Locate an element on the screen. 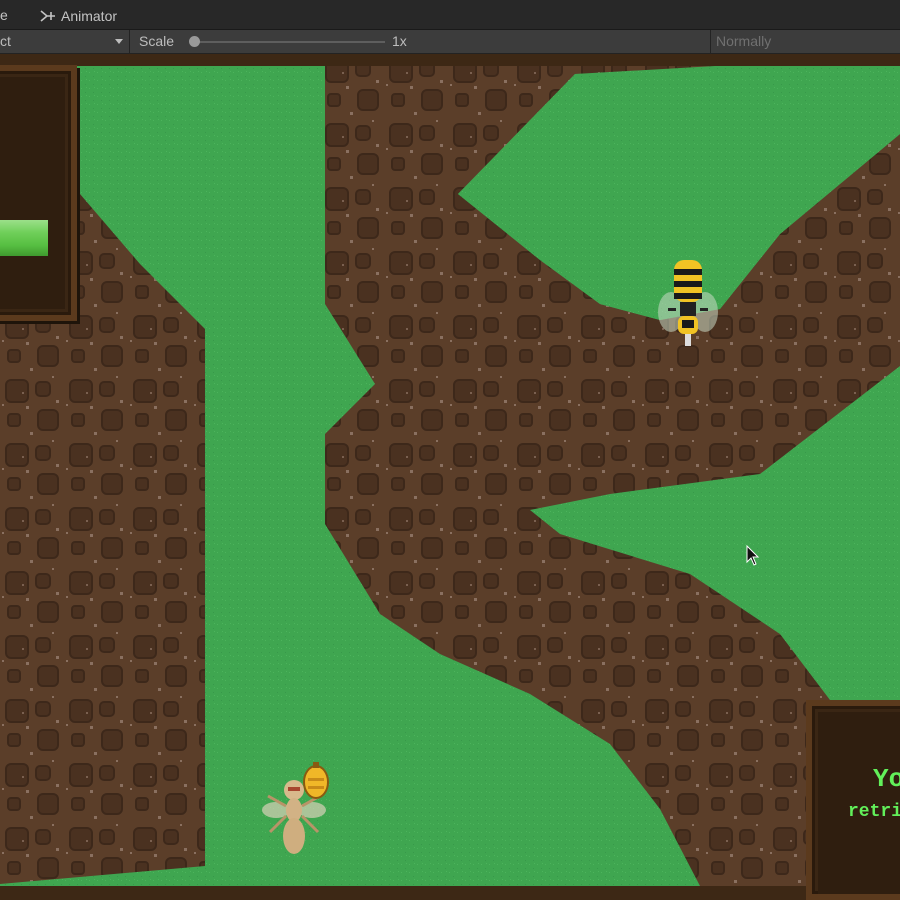 Image resolution: width=900 pixels, height=900 pixels. tab-animator: Animator is located at coordinates (78, 16).